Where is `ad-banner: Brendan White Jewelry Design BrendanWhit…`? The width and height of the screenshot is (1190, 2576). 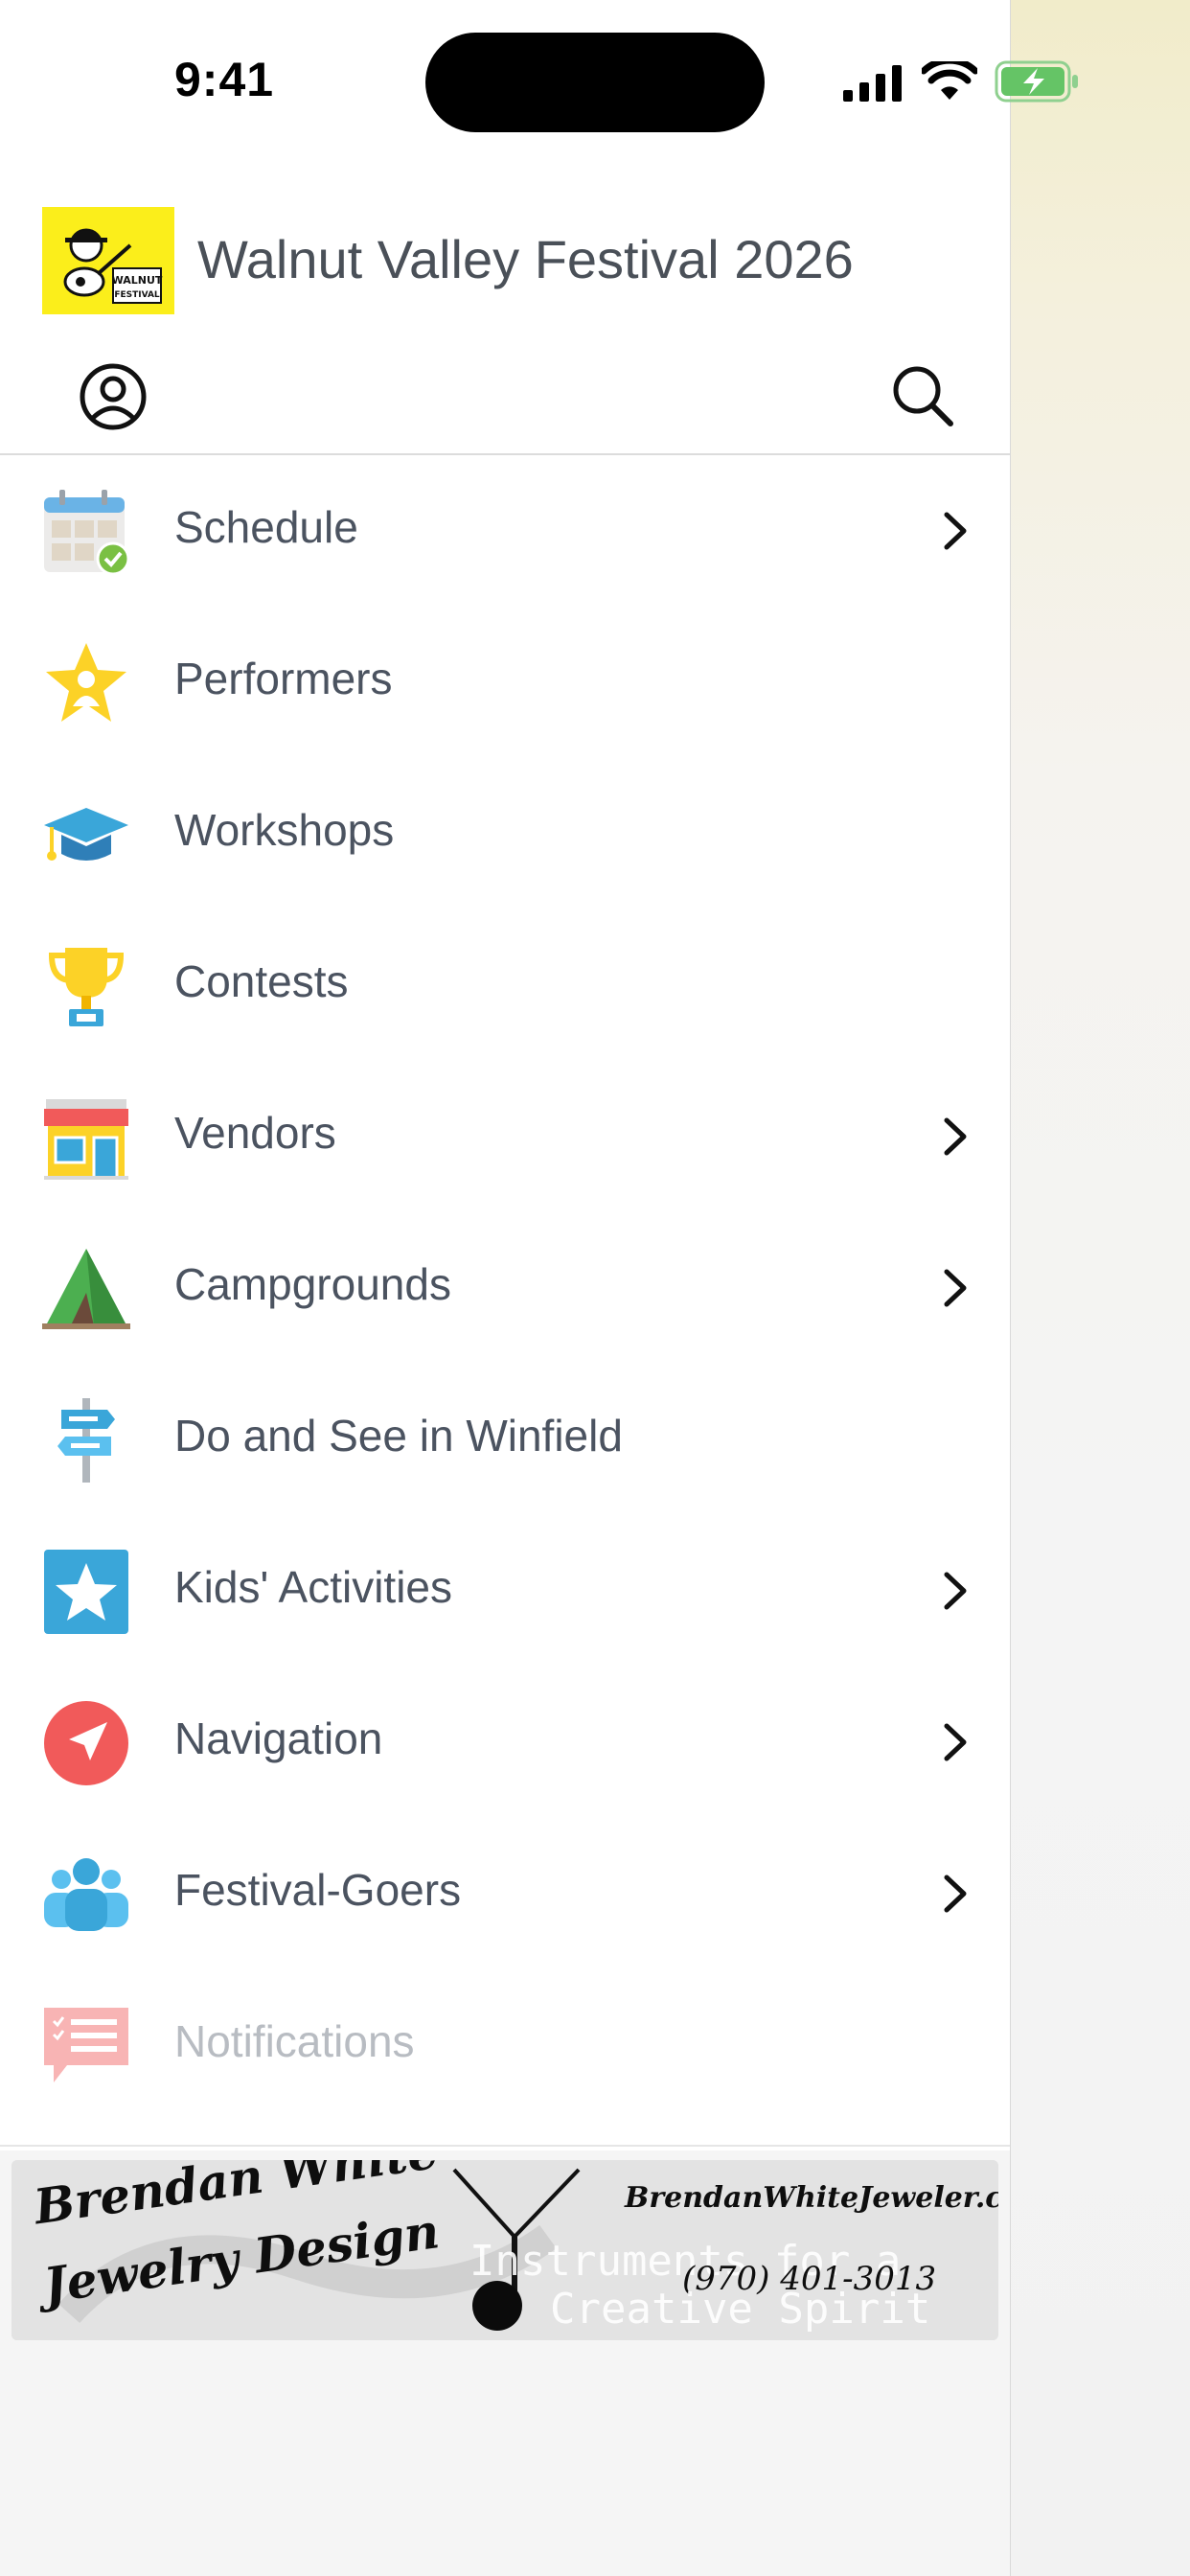 ad-banner: Brendan White Jewelry Design BrendanWhit… is located at coordinates (505, 2250).